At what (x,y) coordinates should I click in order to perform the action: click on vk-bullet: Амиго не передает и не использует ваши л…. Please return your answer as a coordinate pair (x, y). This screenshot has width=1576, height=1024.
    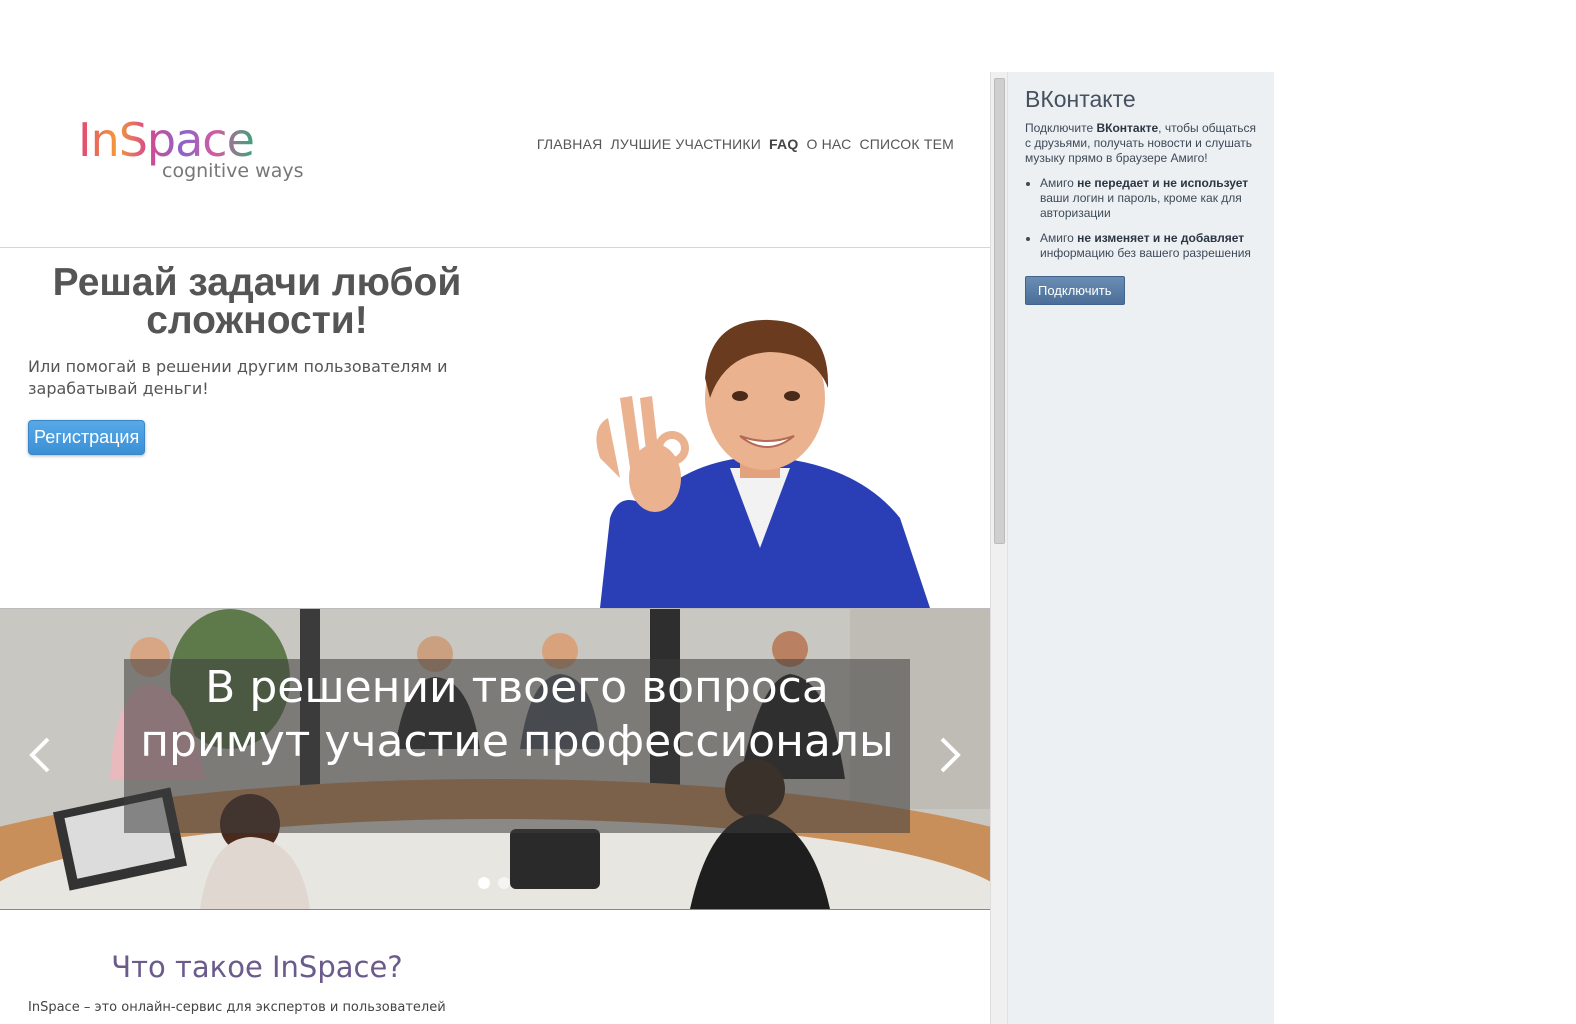
    Looking at the image, I should click on (1160, 198).